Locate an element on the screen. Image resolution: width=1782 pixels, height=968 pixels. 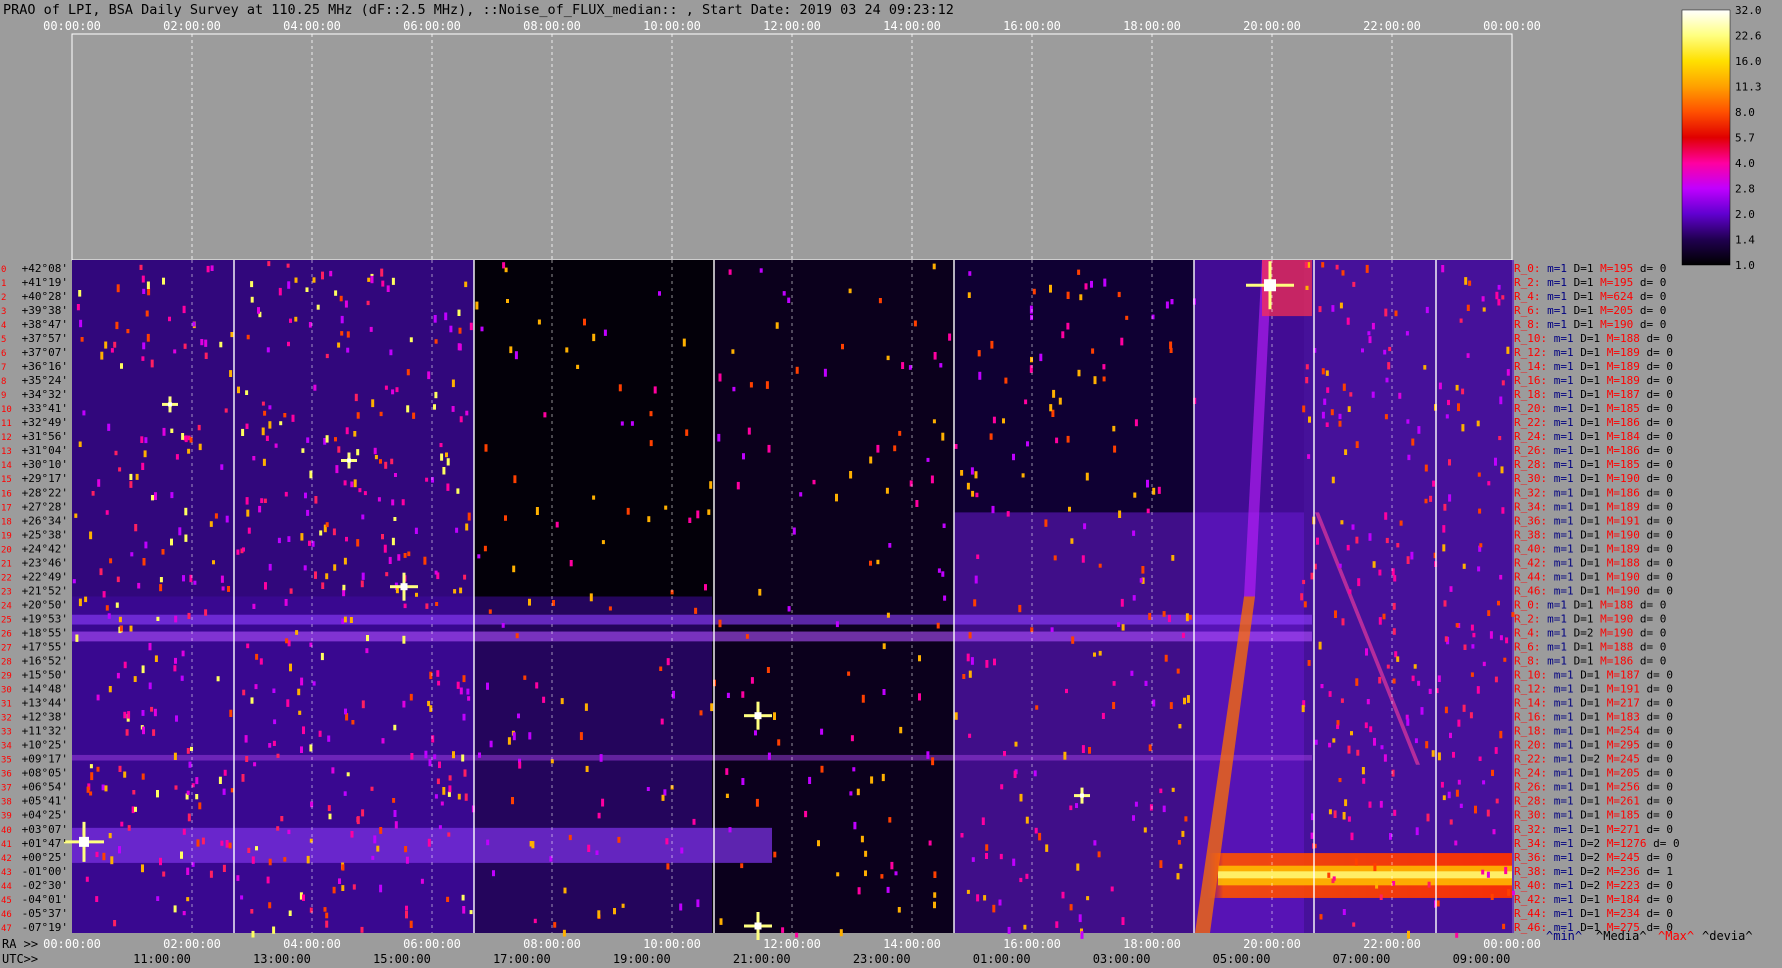
top-tick-label: 22:00:00 is located at coordinates (1392, 26).